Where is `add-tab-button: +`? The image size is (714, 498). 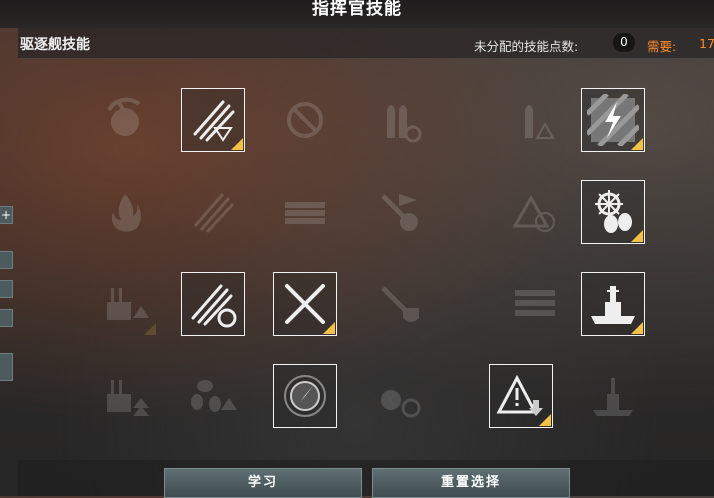
add-tab-button: + is located at coordinates (6, 215).